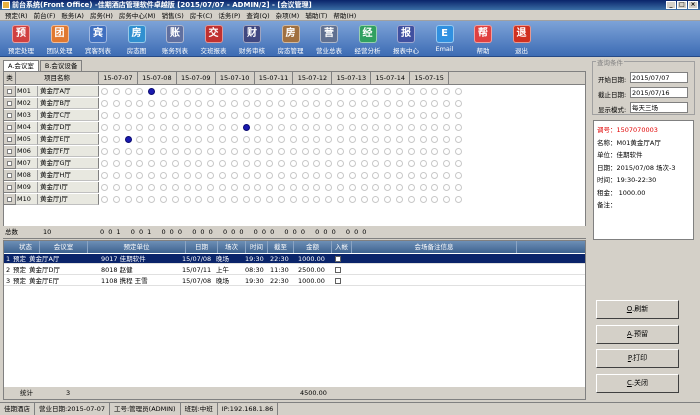 This screenshot has width=700, height=415. I want to click on menu-item: 账务(A), so click(72, 15).